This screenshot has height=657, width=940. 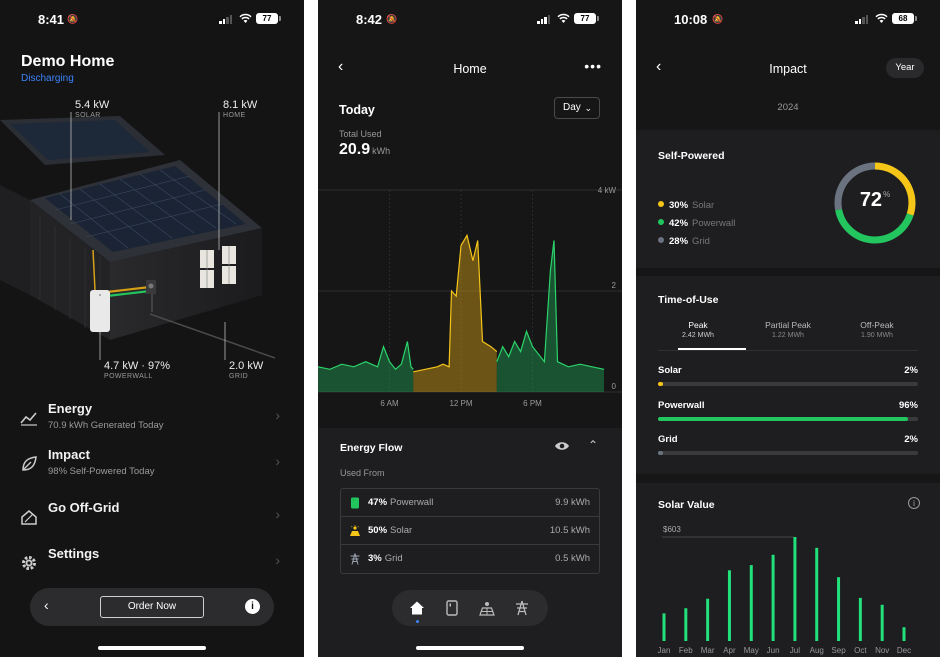 I want to click on solar-value-title: Solar Value, so click(x=686, y=505).